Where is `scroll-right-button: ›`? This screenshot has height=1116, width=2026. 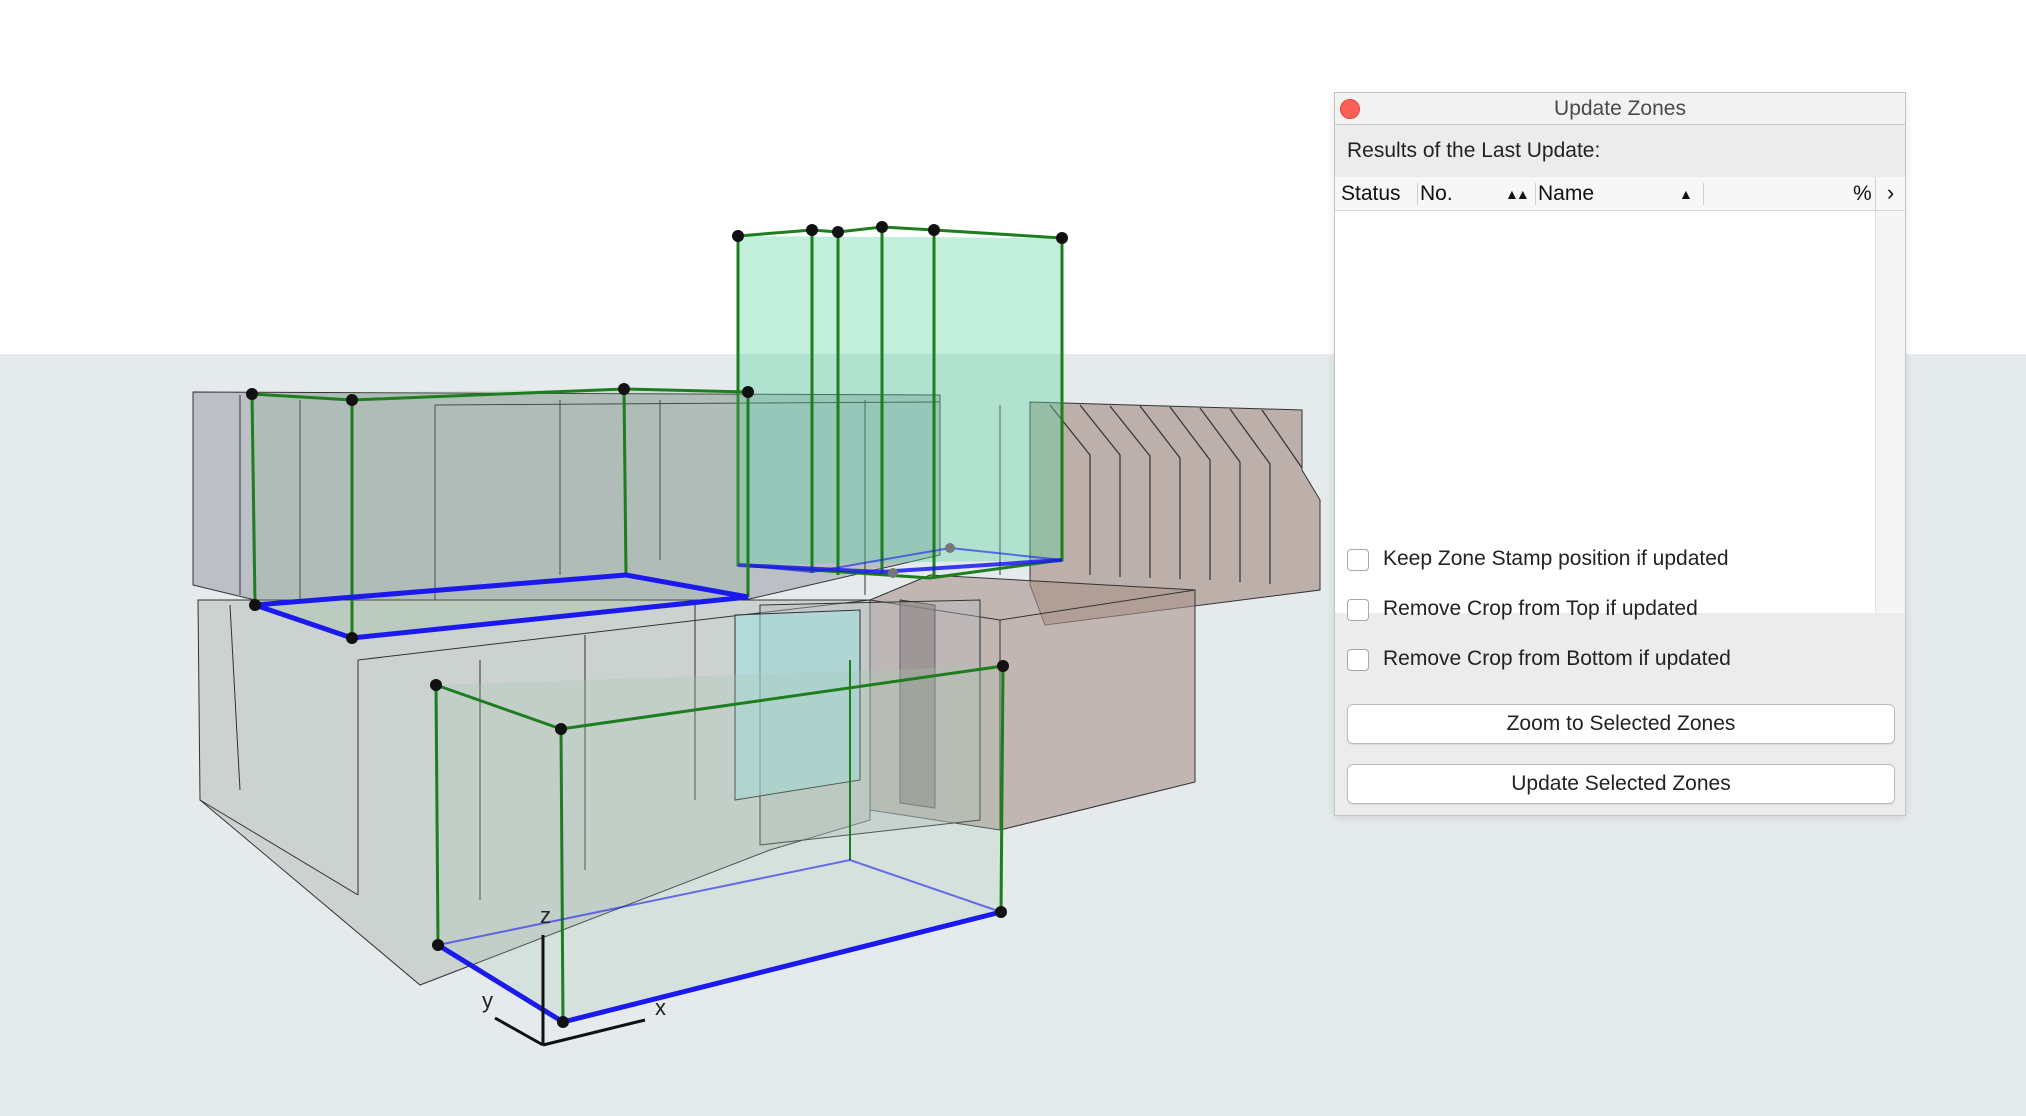 scroll-right-button: › is located at coordinates (1890, 194).